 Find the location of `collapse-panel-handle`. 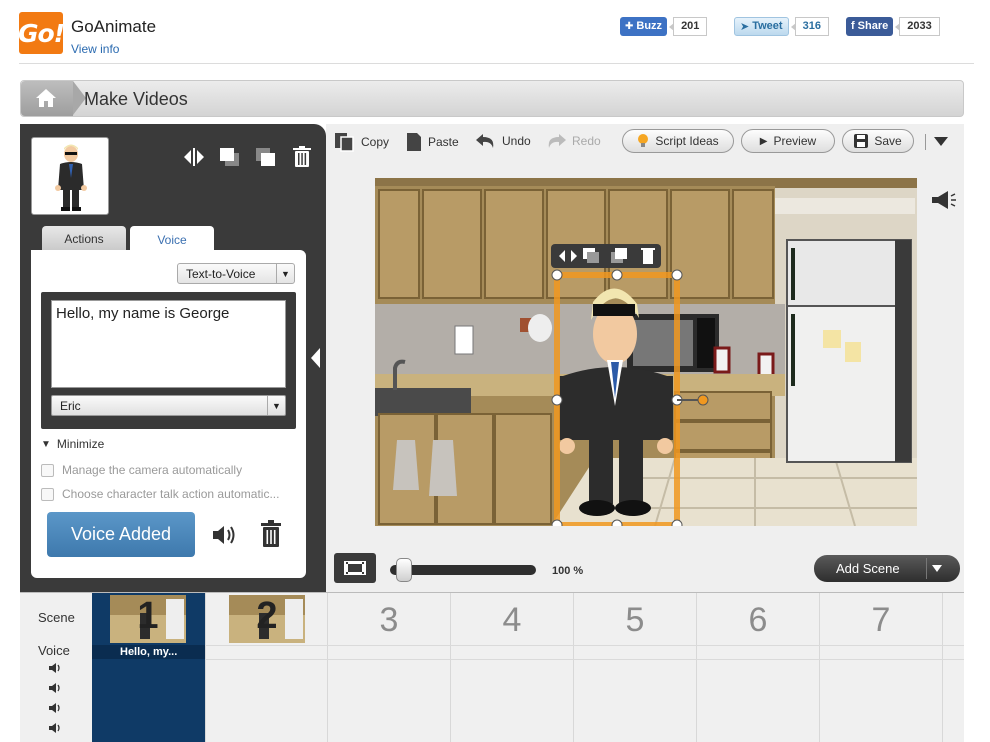

collapse-panel-handle is located at coordinates (316, 358).